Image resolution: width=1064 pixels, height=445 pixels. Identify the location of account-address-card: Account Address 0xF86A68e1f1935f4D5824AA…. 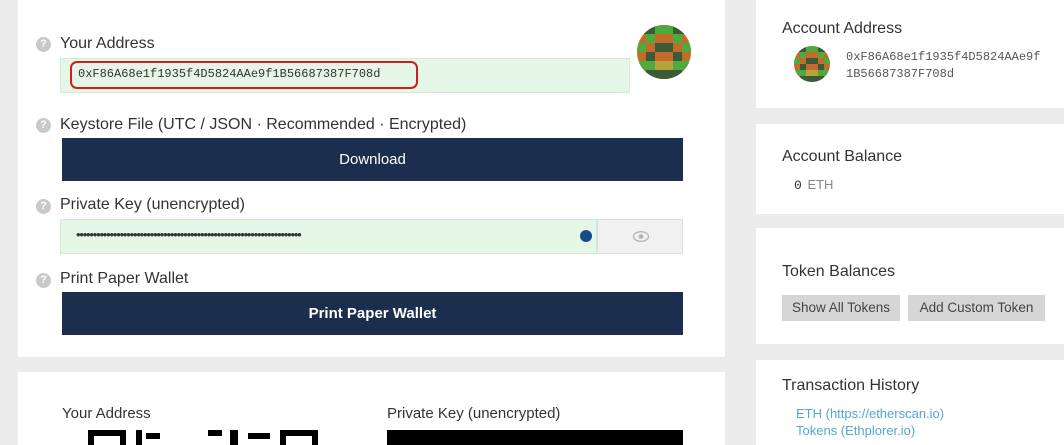
(910, 54).